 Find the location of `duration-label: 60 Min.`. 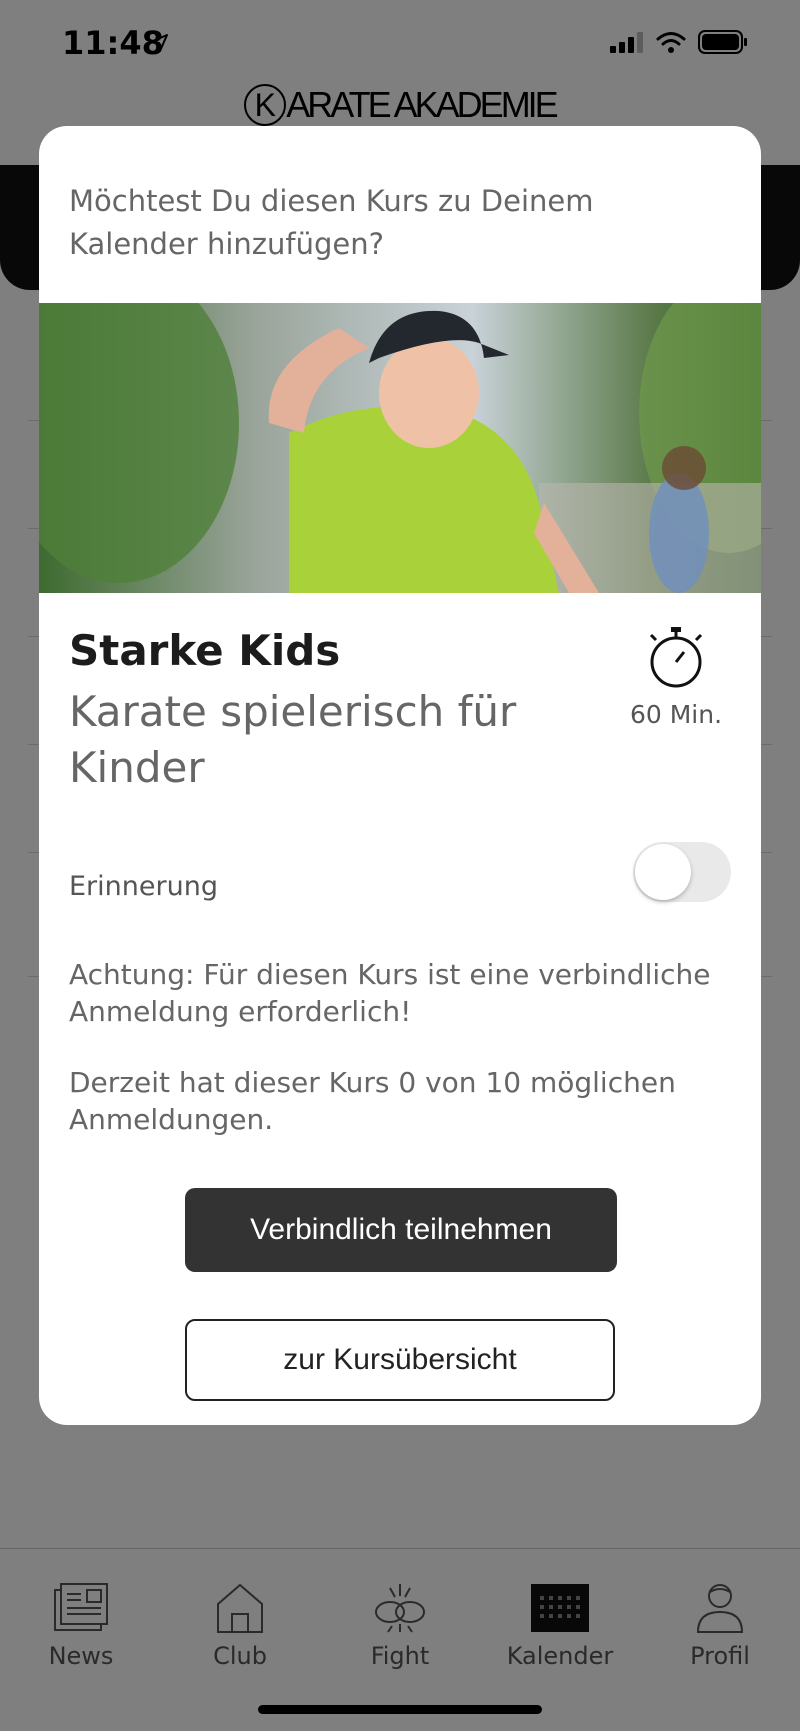

duration-label: 60 Min. is located at coordinates (676, 714).